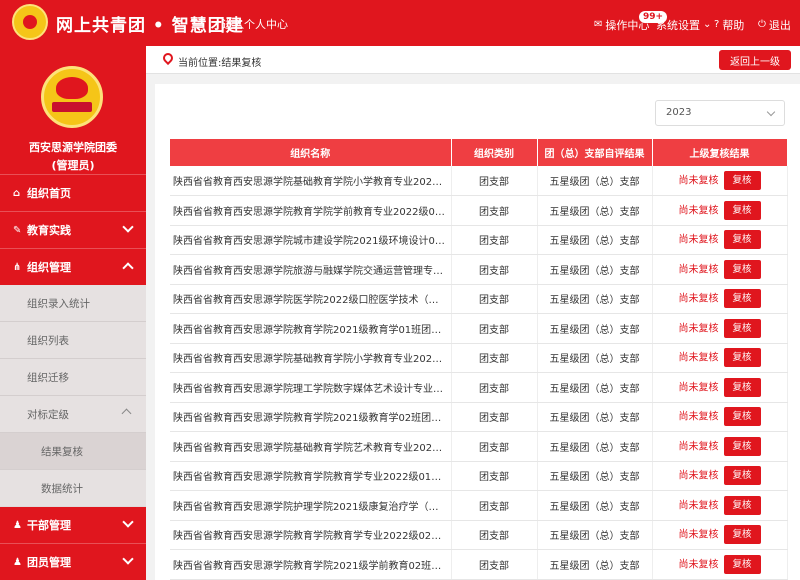 Image resolution: width=800 pixels, height=580 pixels. I want to click on sidebar-item-label: 组织首页, so click(49, 193).